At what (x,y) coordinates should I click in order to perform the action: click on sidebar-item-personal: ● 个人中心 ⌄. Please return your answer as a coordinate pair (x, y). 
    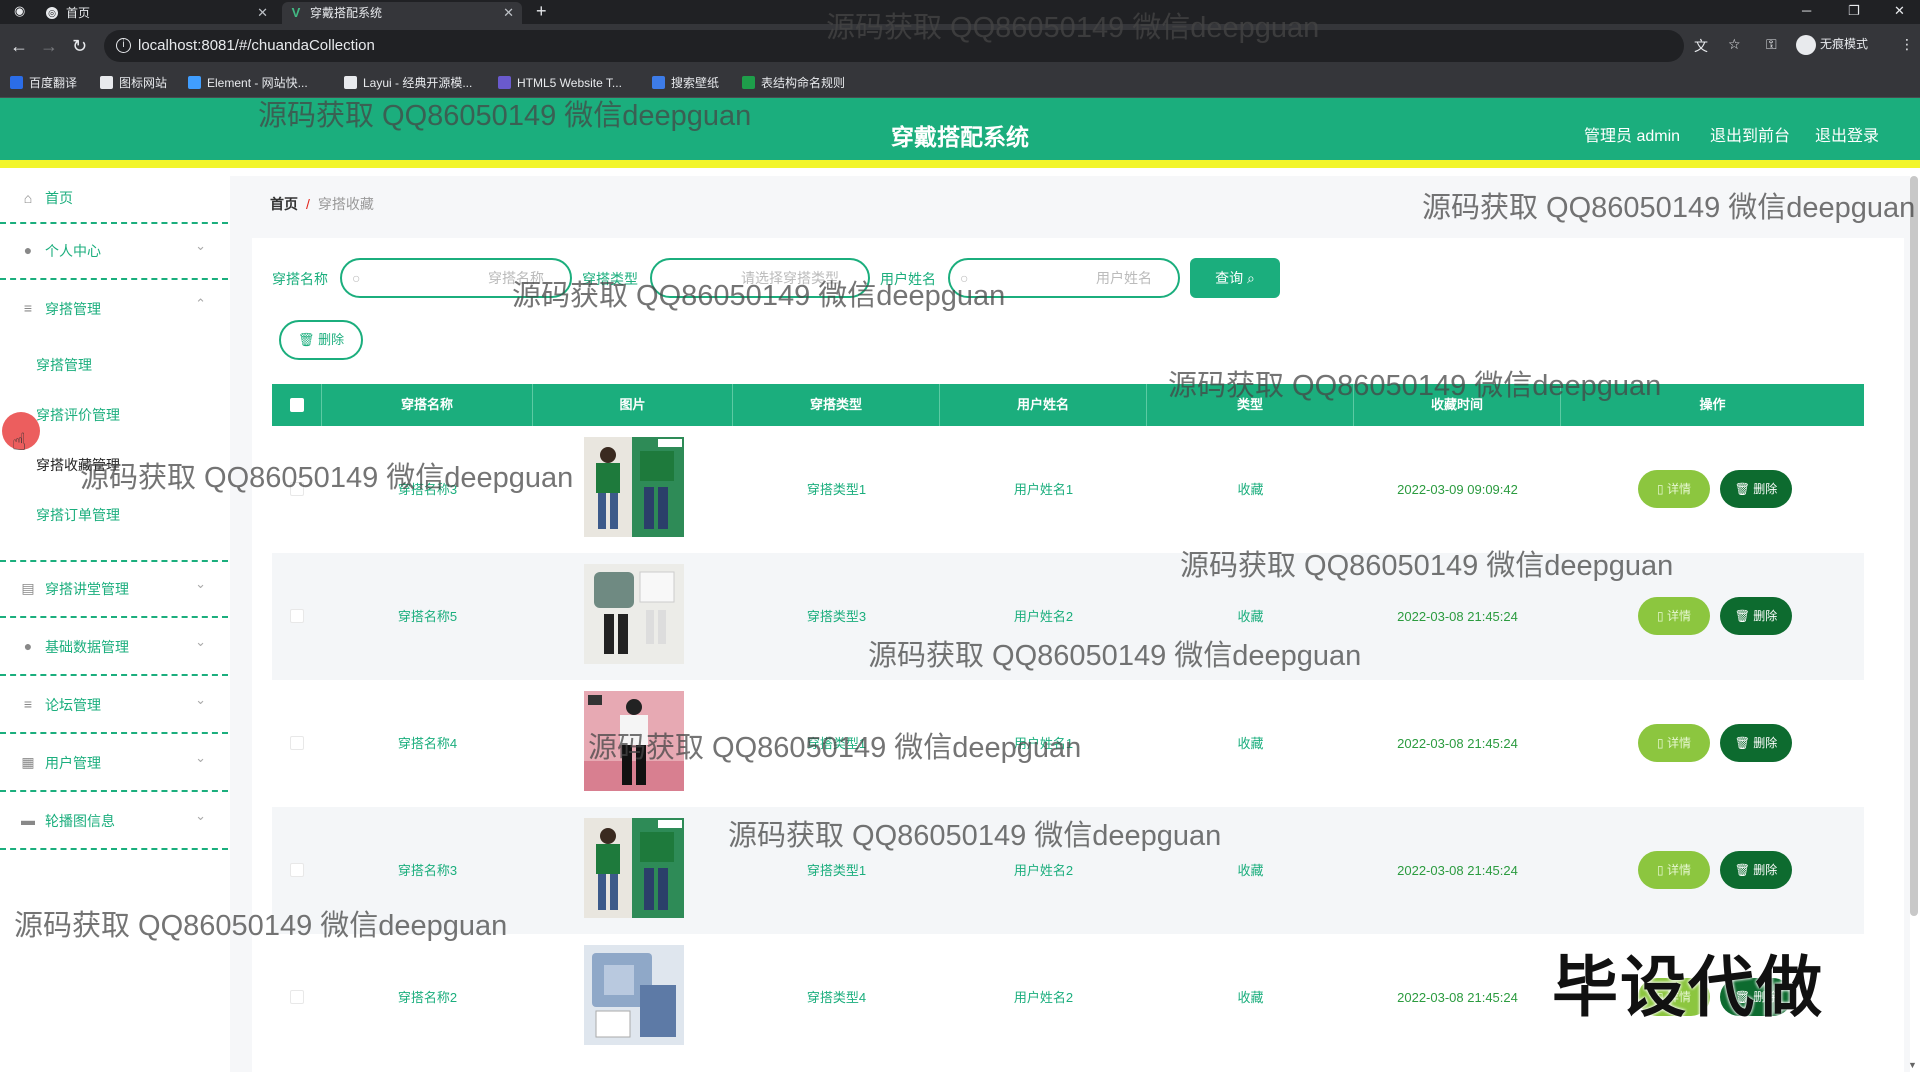
    Looking at the image, I should click on (114, 252).